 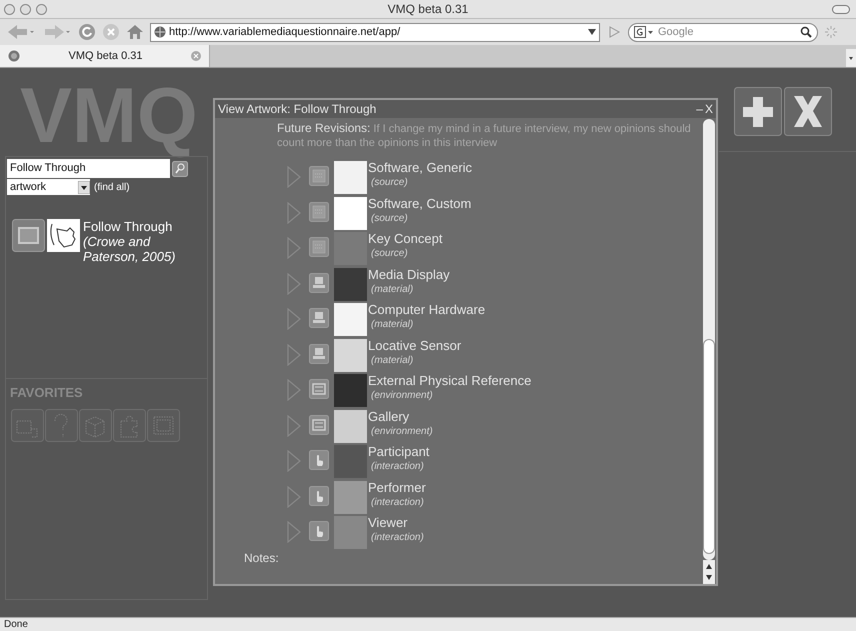 I want to click on suitcase-outline-icon, so click(x=27, y=425).